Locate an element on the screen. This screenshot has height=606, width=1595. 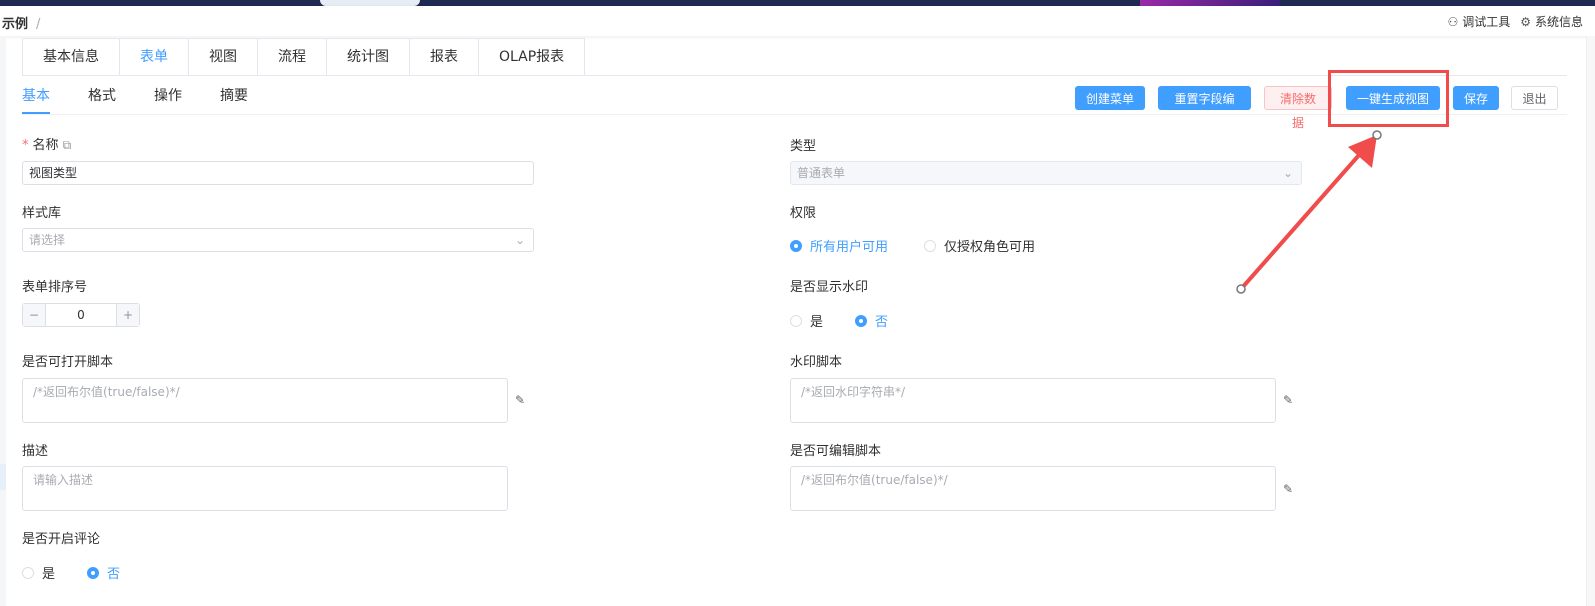
type-select: 普通表单 ⌄ is located at coordinates (1046, 173).